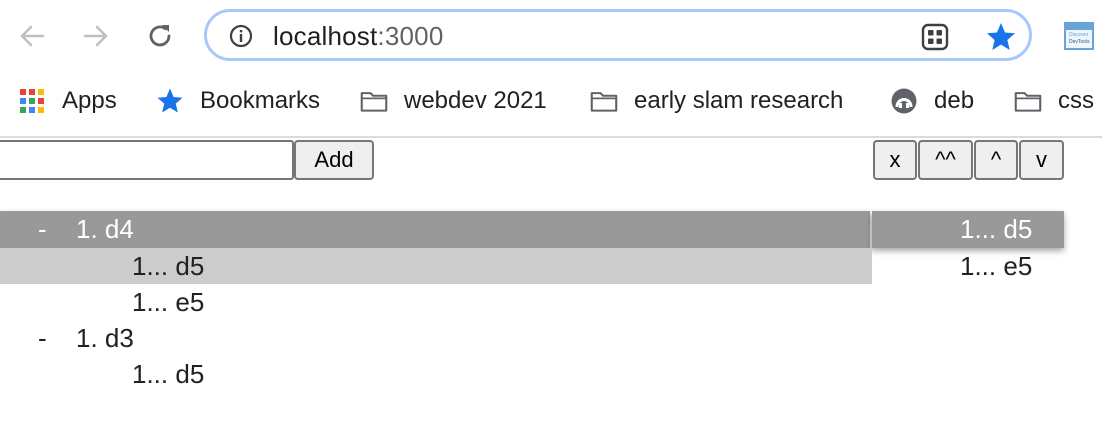  I want to click on back-button, so click(32, 36).